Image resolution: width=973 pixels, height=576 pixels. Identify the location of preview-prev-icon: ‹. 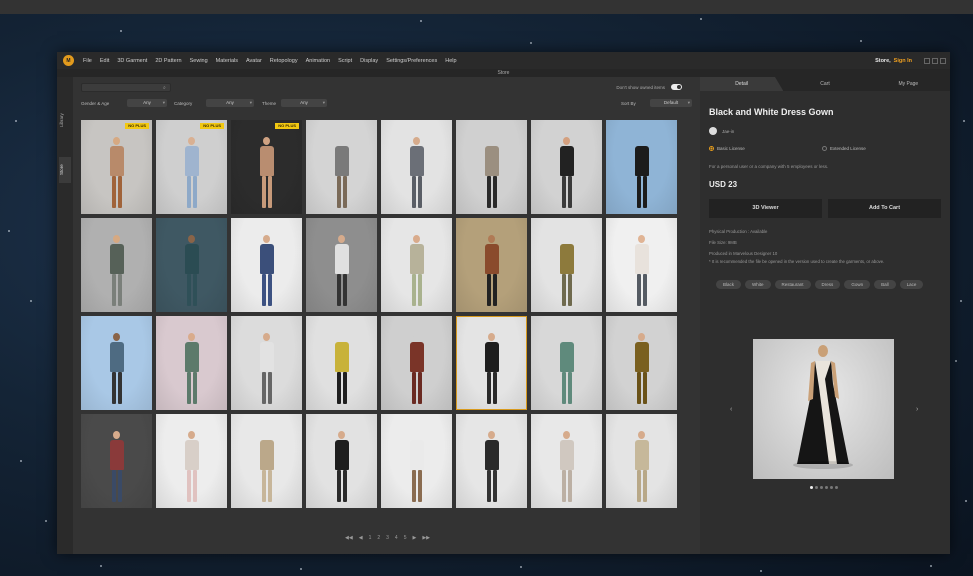
(731, 409).